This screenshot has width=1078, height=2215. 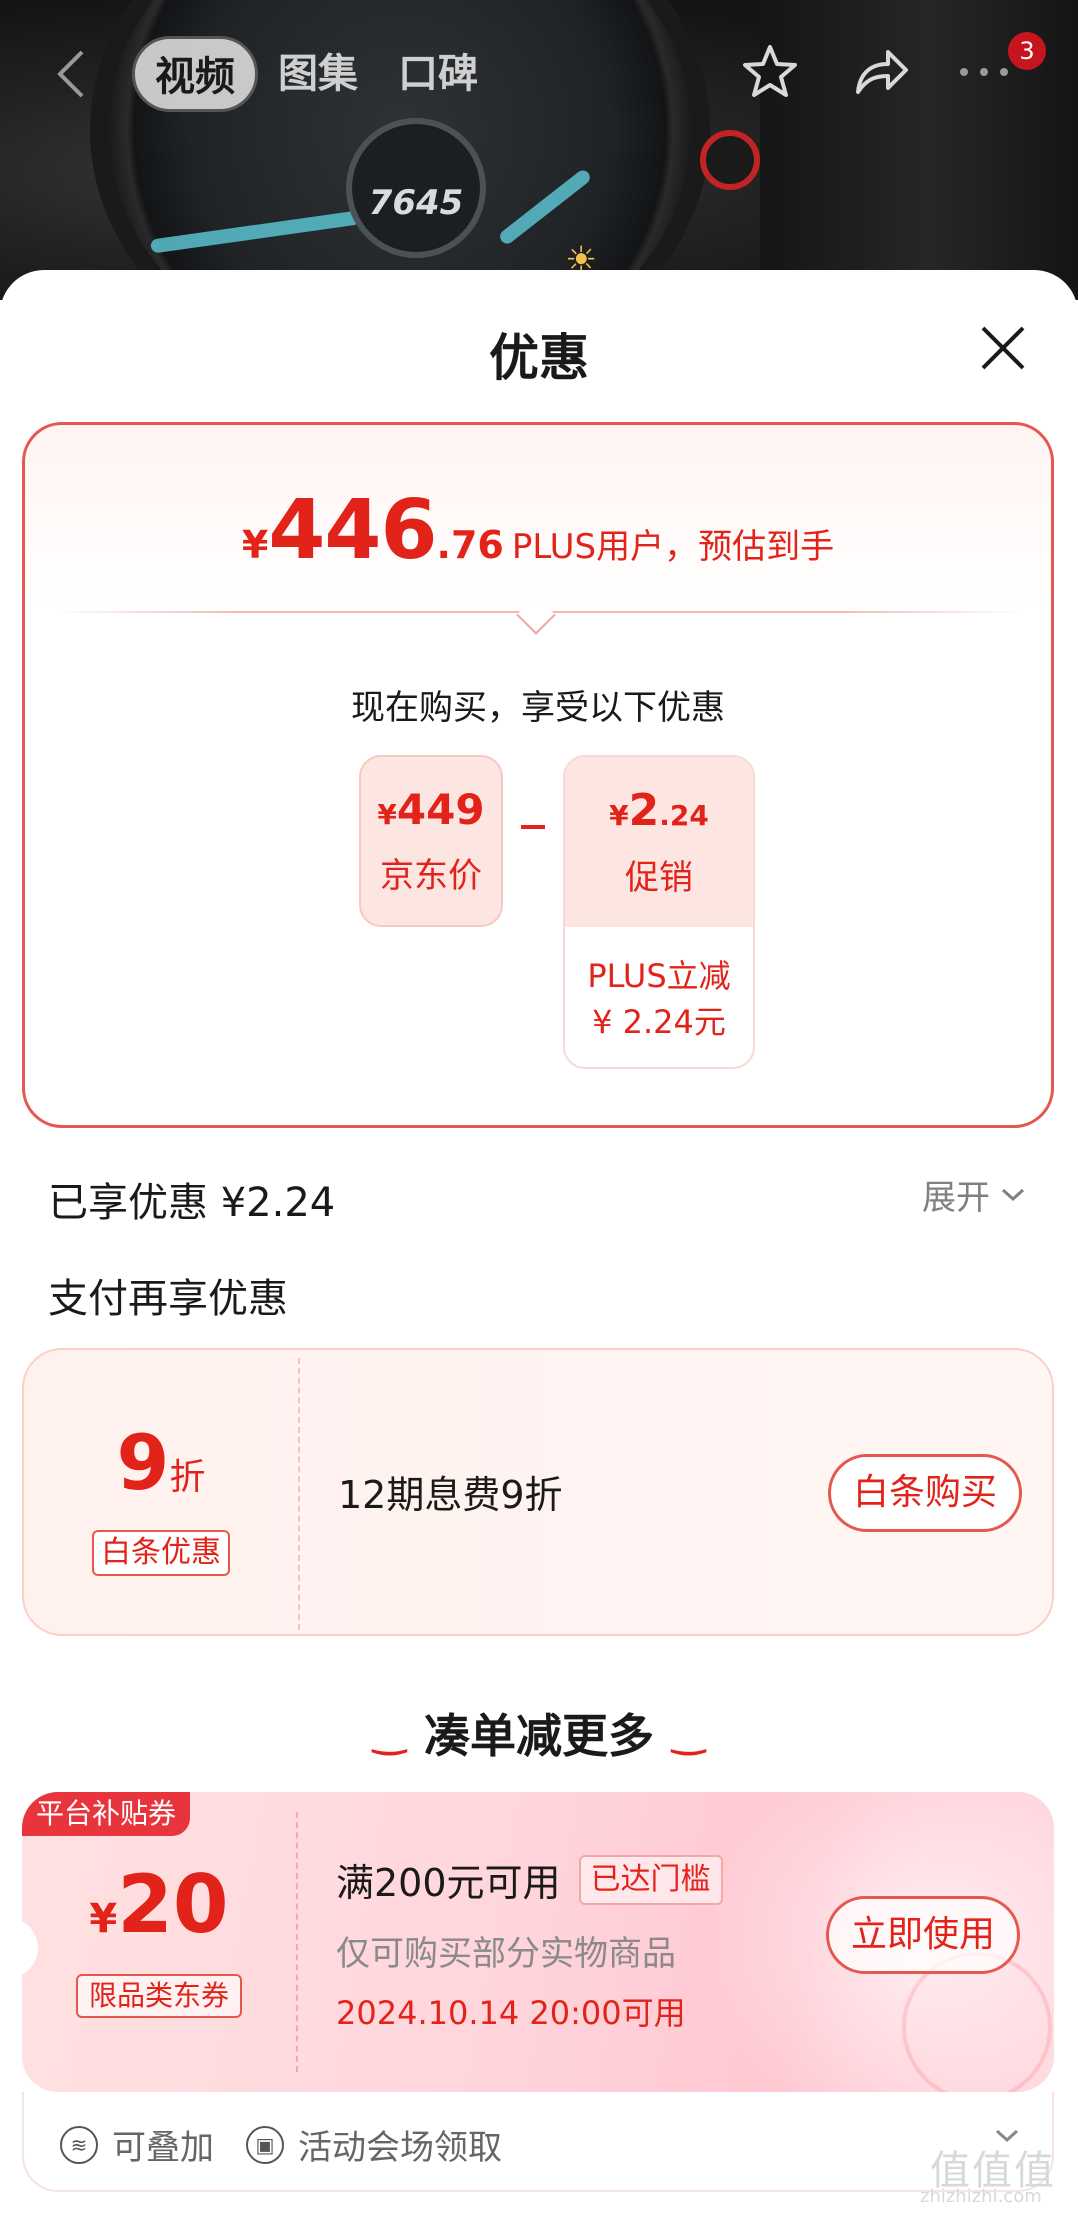 I want to click on watermark-url: zhizhizhi.com, so click(x=981, y=2196).